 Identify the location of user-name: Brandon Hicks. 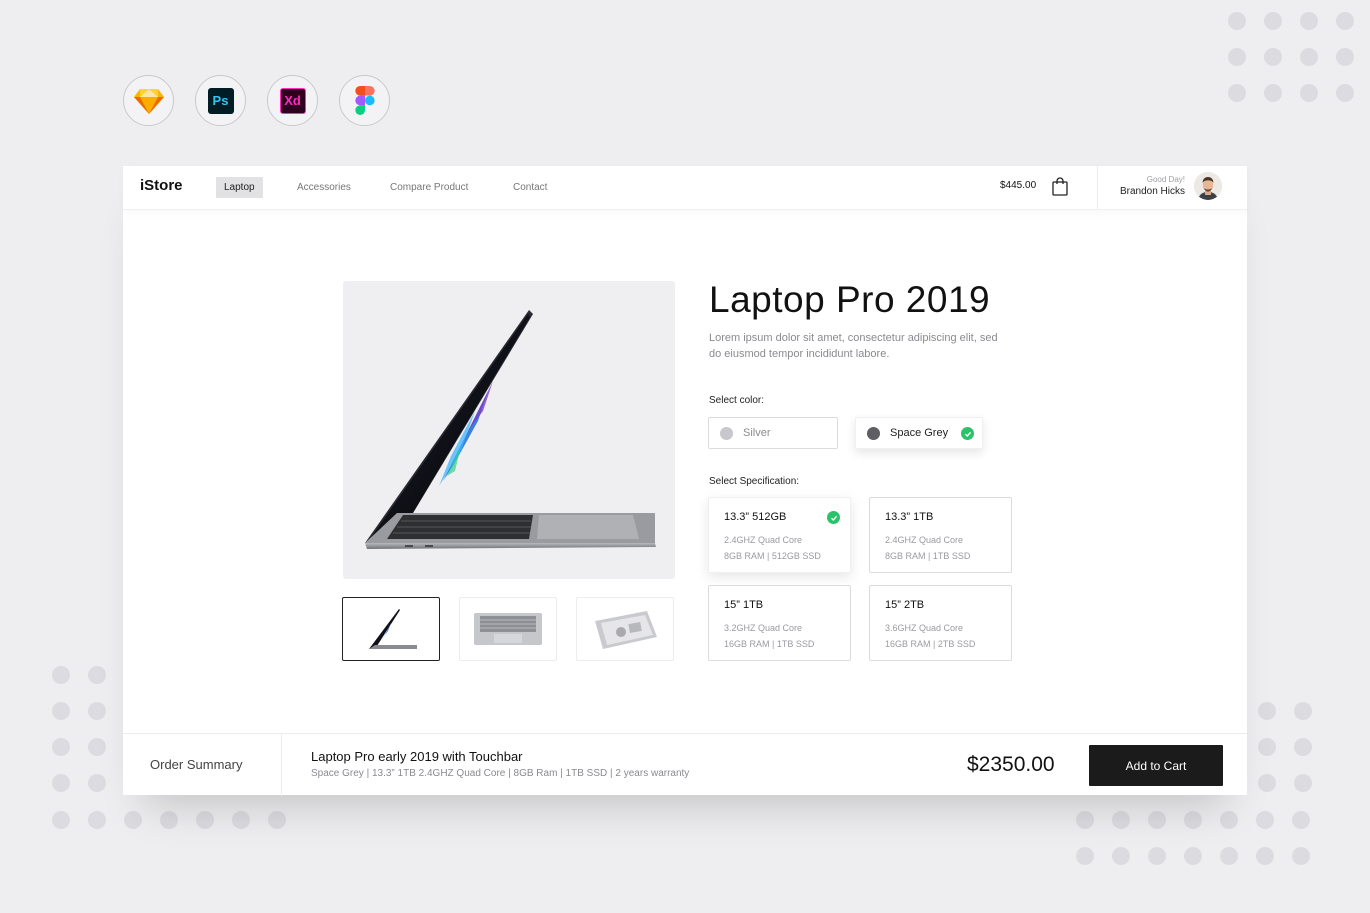
(1152, 191).